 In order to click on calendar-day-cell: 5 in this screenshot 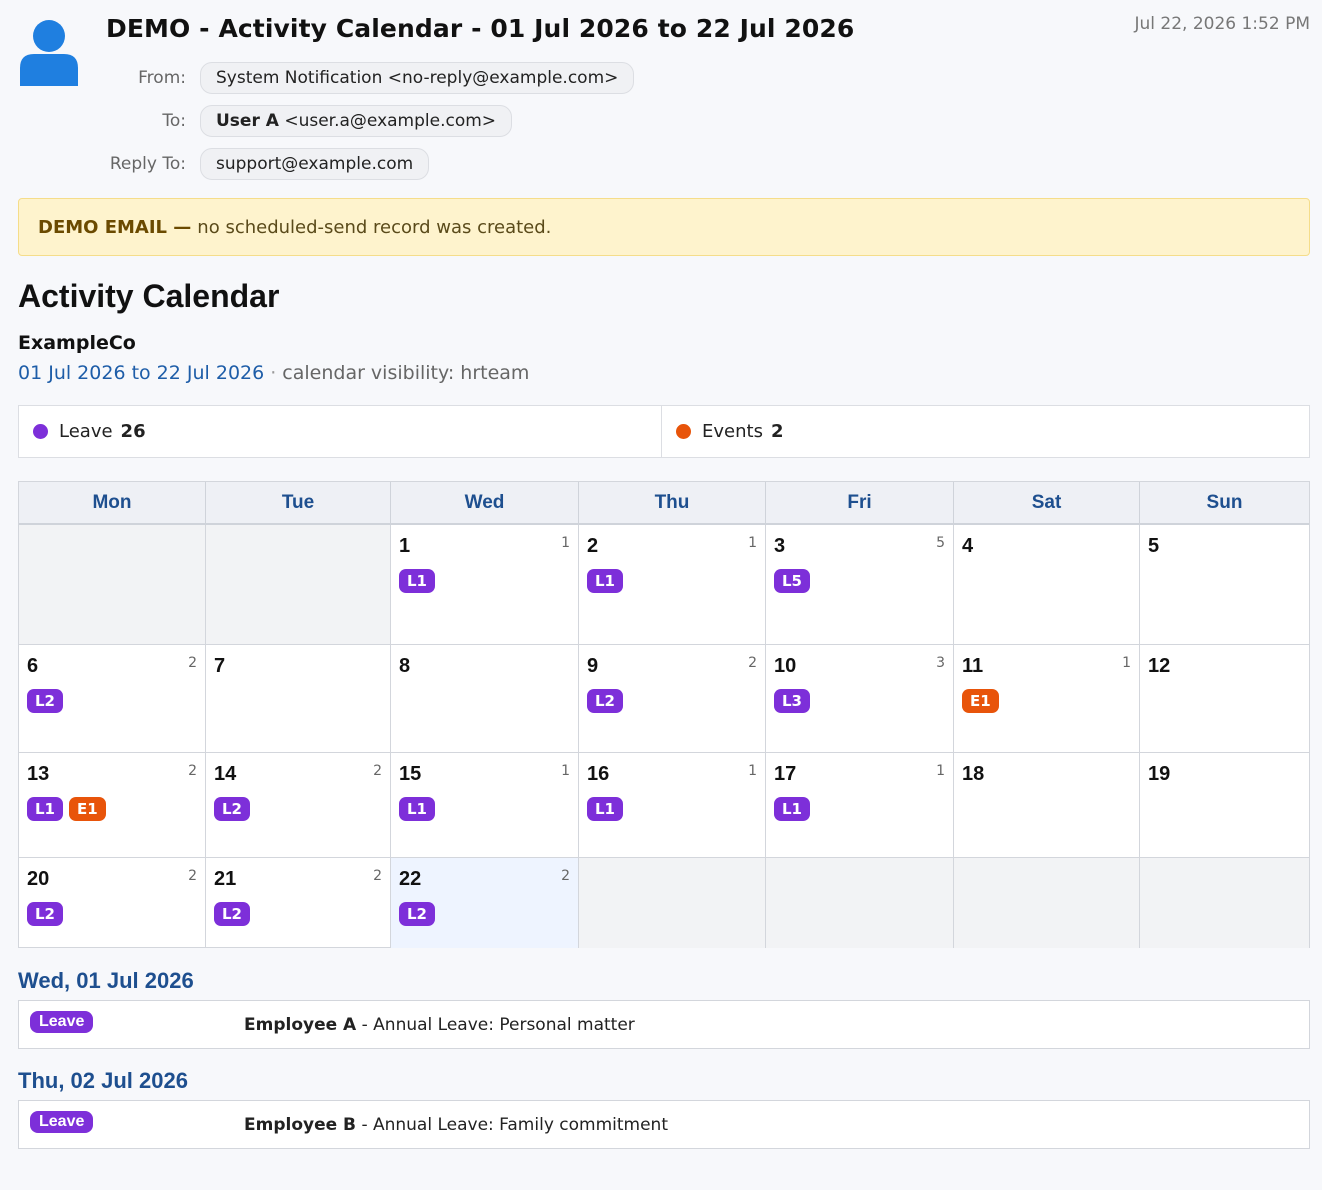, I will do `click(1224, 584)`.